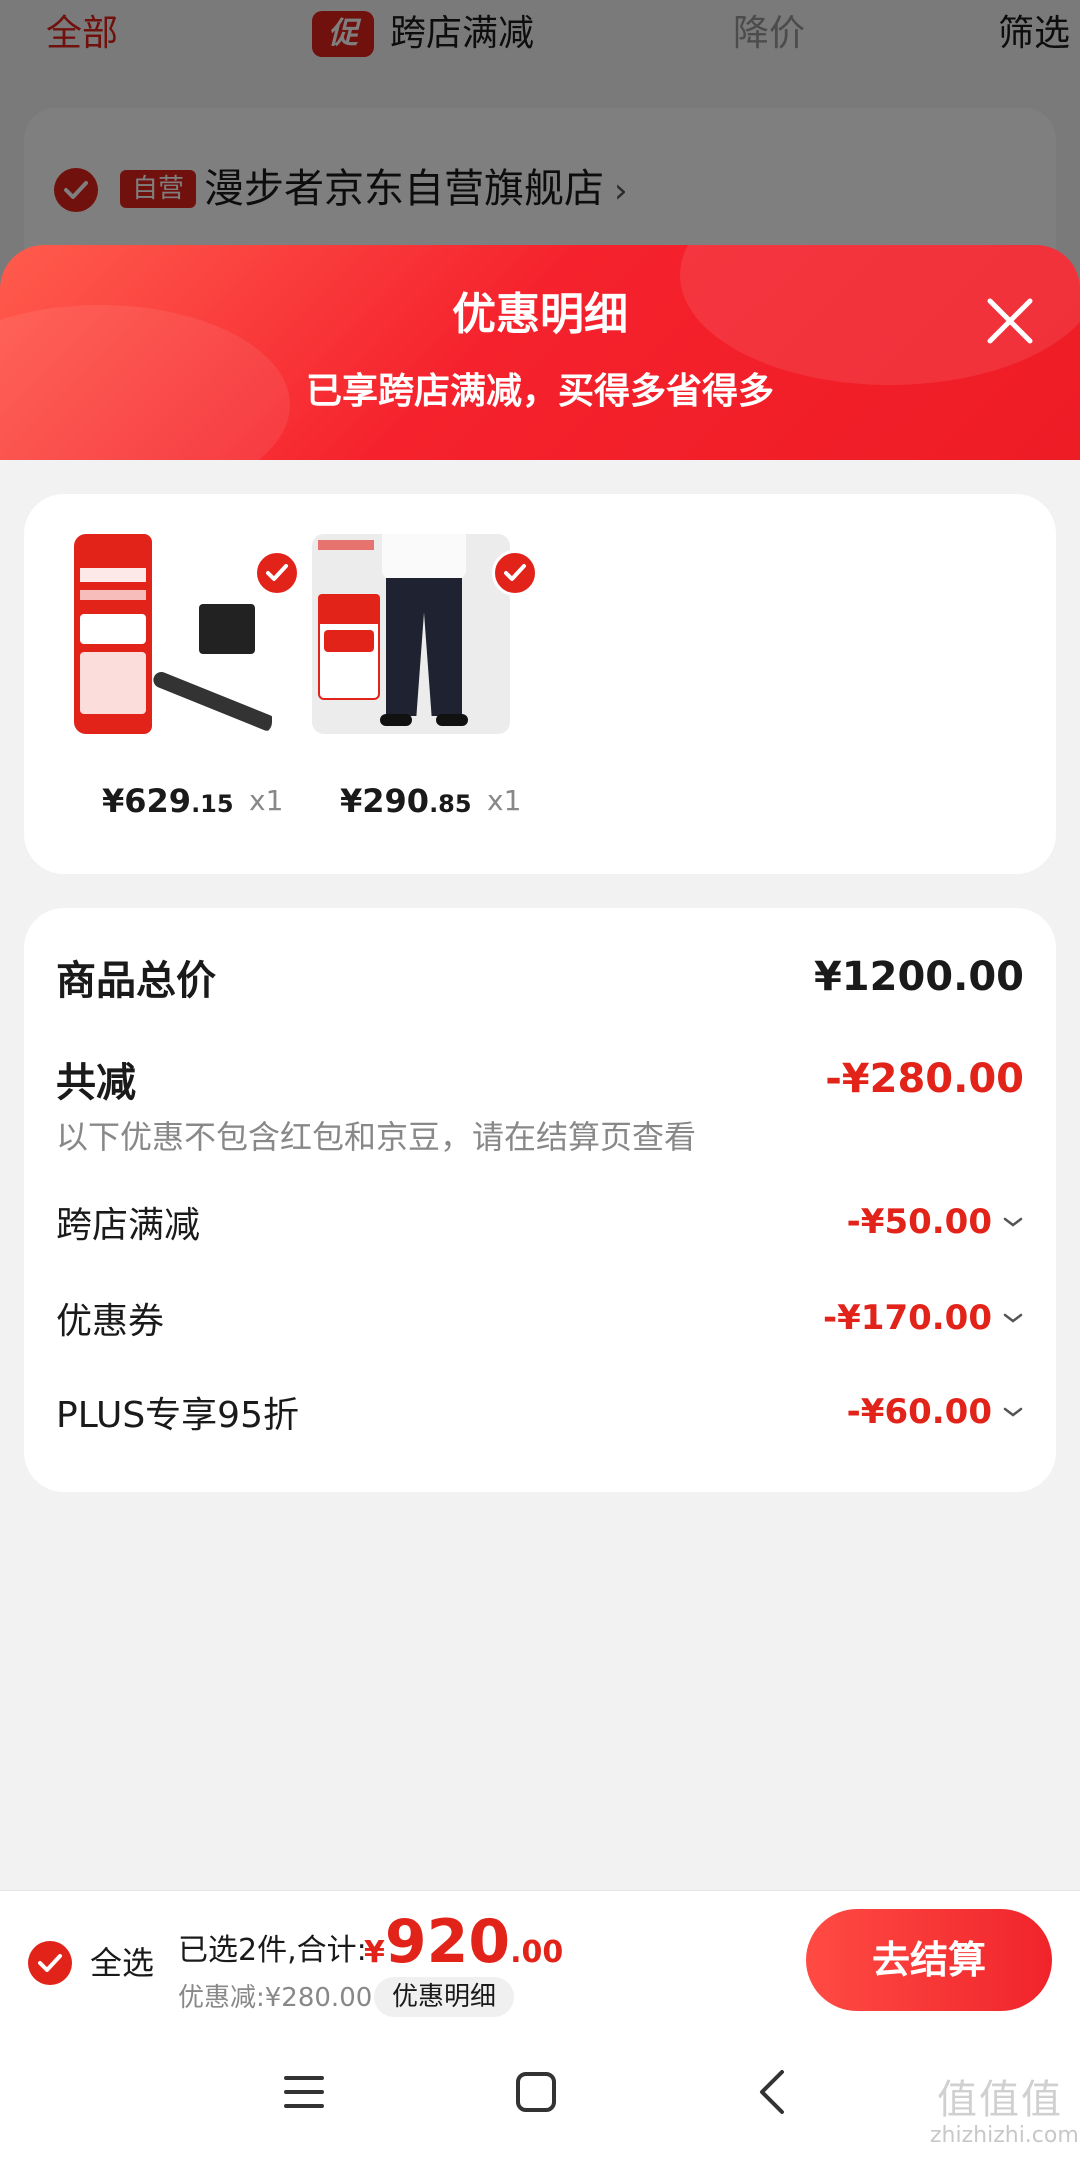 This screenshot has height=2159, width=1080. Describe the element at coordinates (539, 391) in the screenshot. I see `sheet-subtitle: 已享跨店满减，买得多省得多` at that location.